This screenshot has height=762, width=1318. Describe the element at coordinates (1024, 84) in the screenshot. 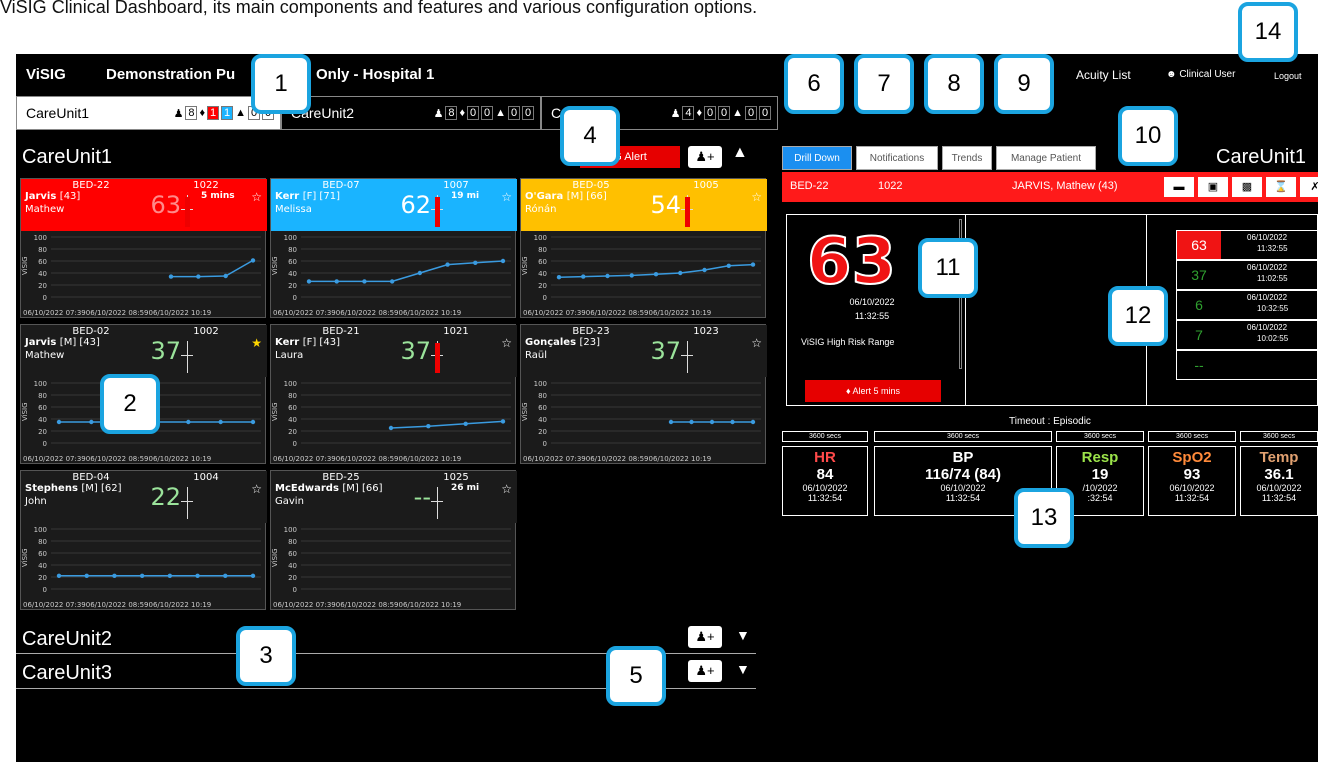

I see `callout-badge: 9` at that location.